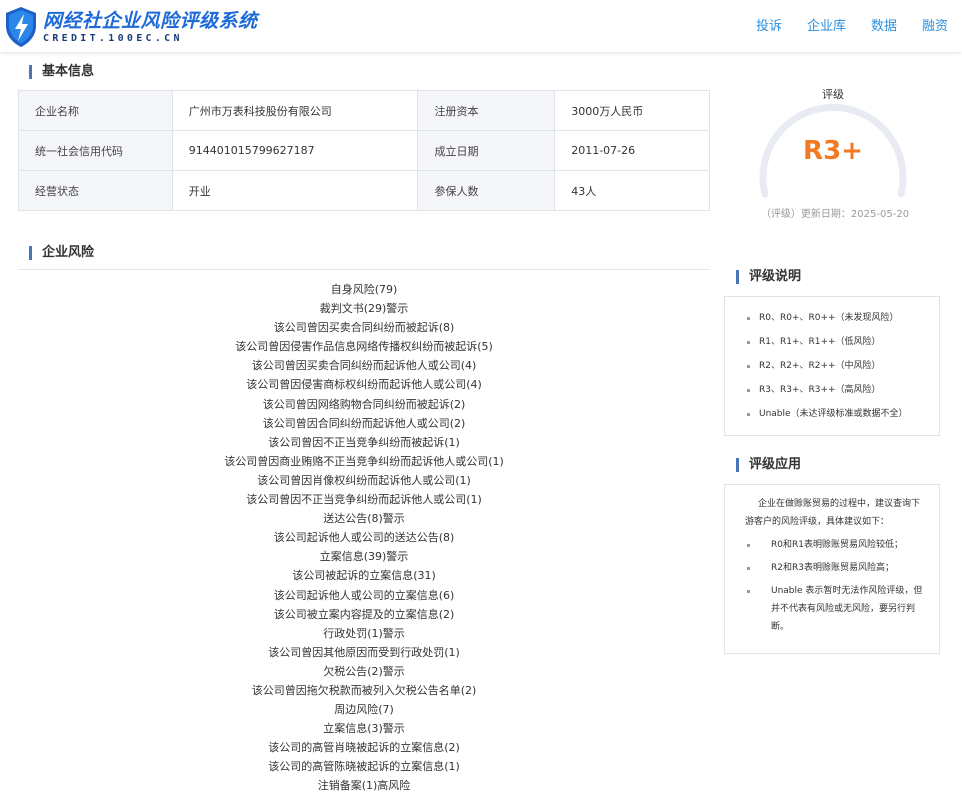 This screenshot has height=799, width=962. Describe the element at coordinates (364, 347) in the screenshot. I see `list-item: 该公司曾因侵害作品信息网络传播权纠纷而被起诉(5)` at that location.